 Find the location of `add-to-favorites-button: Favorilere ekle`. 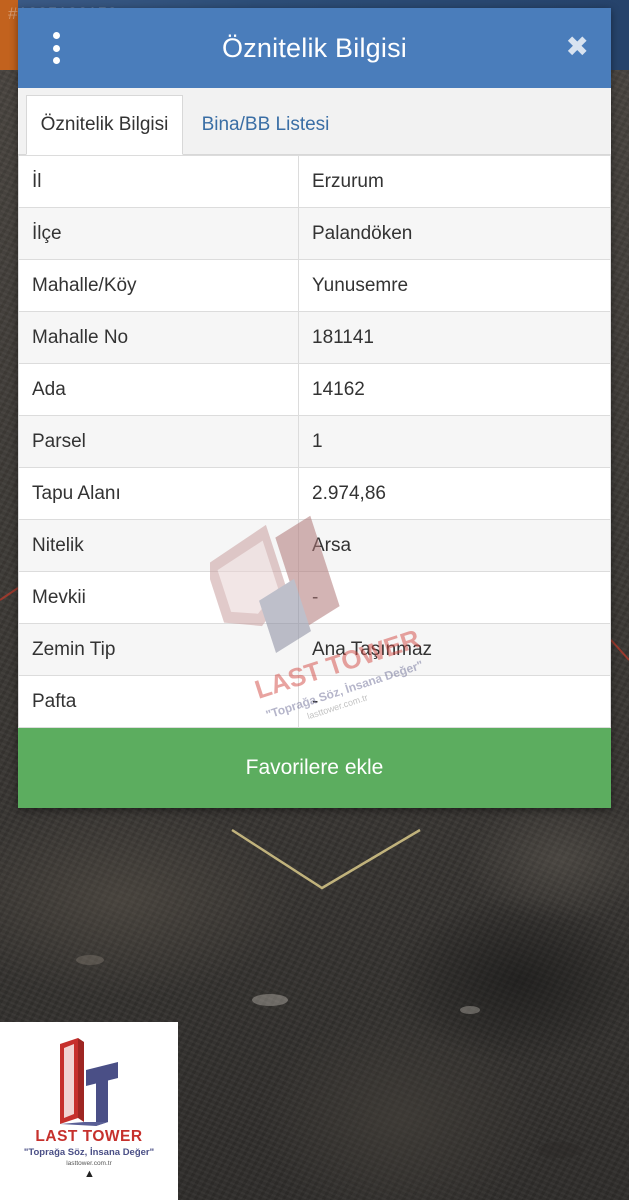

add-to-favorites-button: Favorilere ekle is located at coordinates (314, 768).